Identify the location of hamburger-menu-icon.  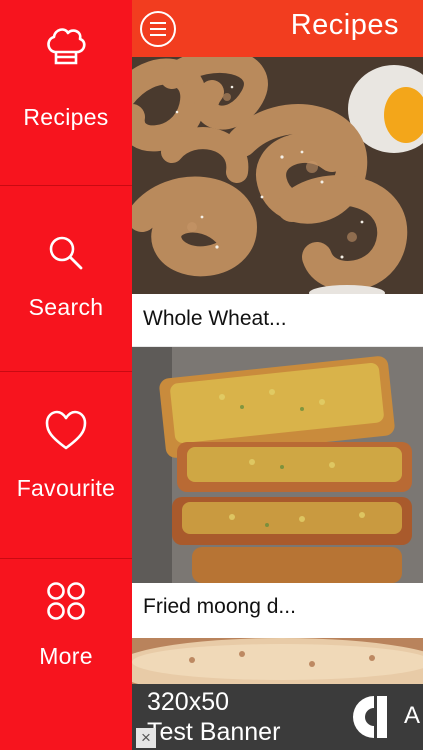
(158, 29).